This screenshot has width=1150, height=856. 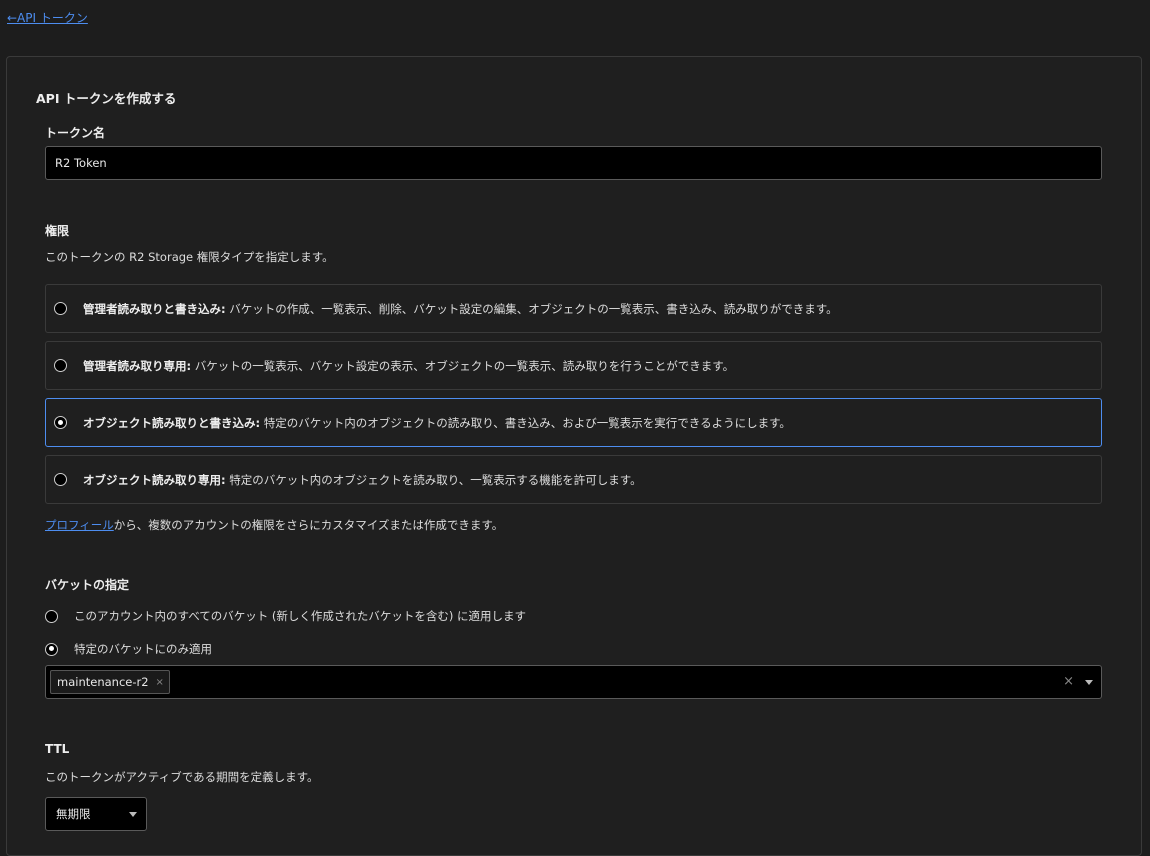 I want to click on bucket-tag: maintenance-r2 ×, so click(x=110, y=682).